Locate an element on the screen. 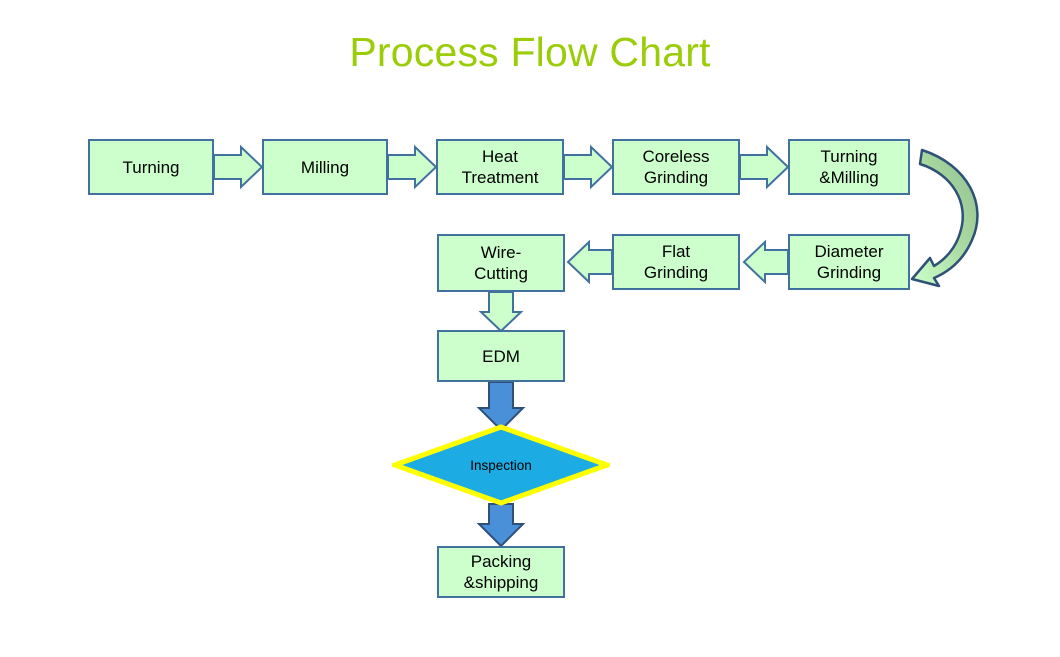 The image size is (1060, 657). node-turning-milling: Turning &Milling is located at coordinates (849, 167).